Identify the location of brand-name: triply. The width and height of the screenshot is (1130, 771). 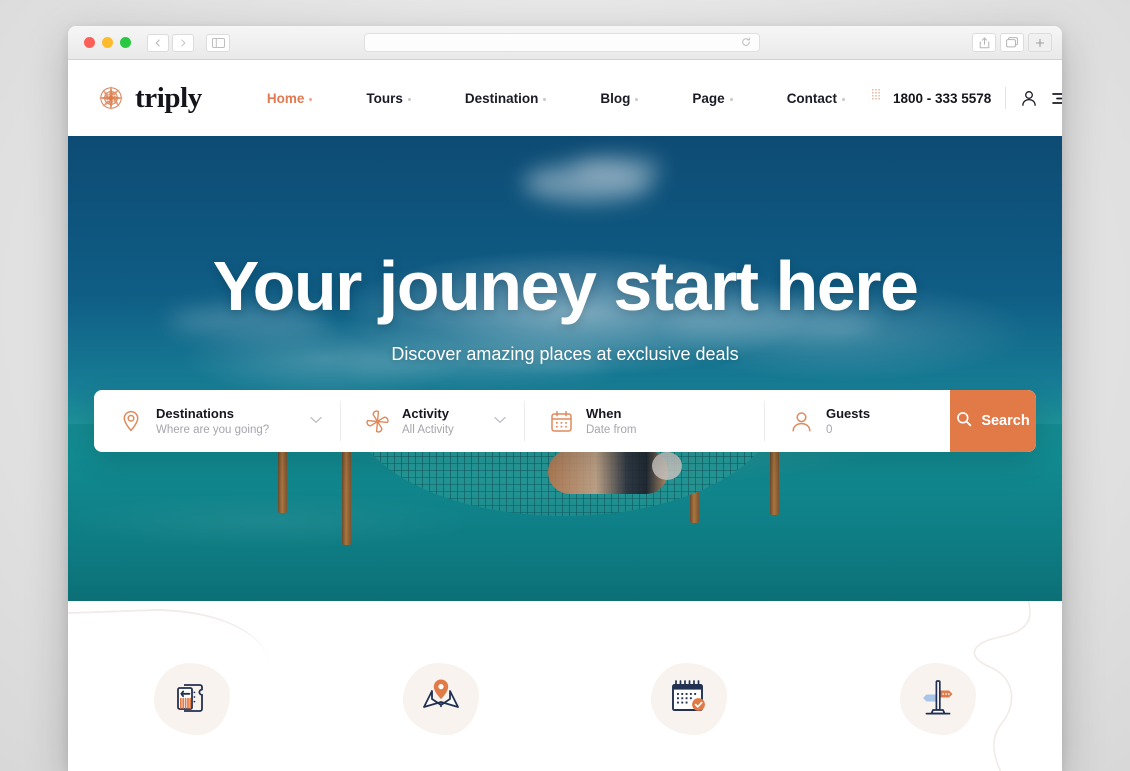
(168, 97).